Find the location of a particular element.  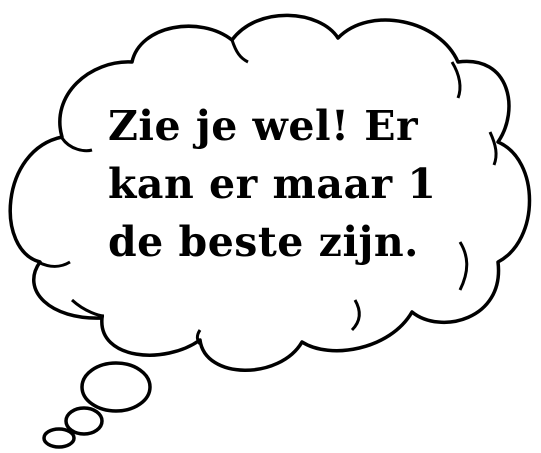

thought-circle-small is located at coordinates (59, 438).